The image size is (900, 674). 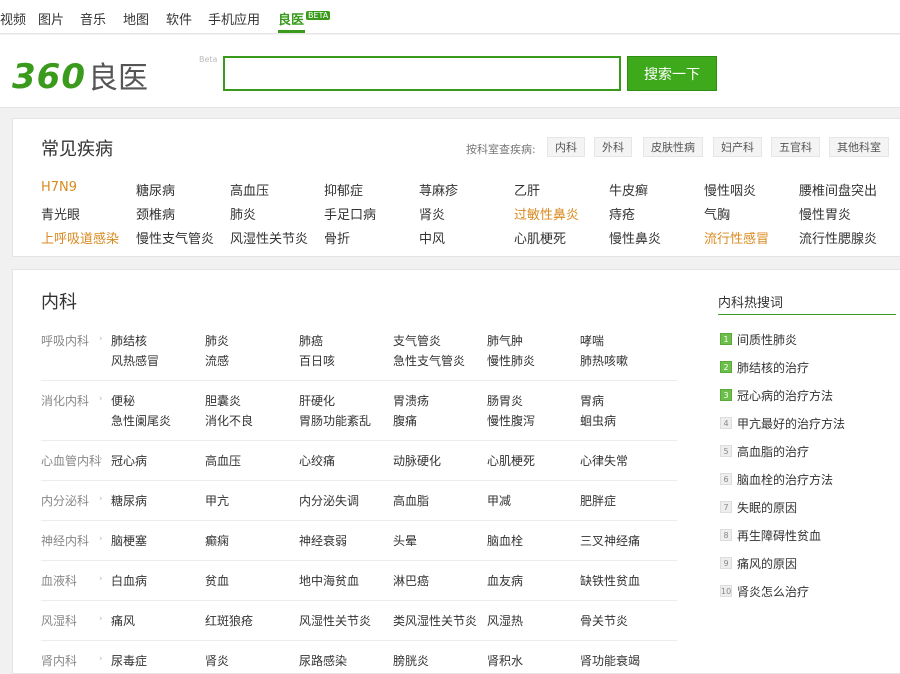 What do you see at coordinates (598, 500) in the screenshot?
I see `disease-link: 肥胖症` at bounding box center [598, 500].